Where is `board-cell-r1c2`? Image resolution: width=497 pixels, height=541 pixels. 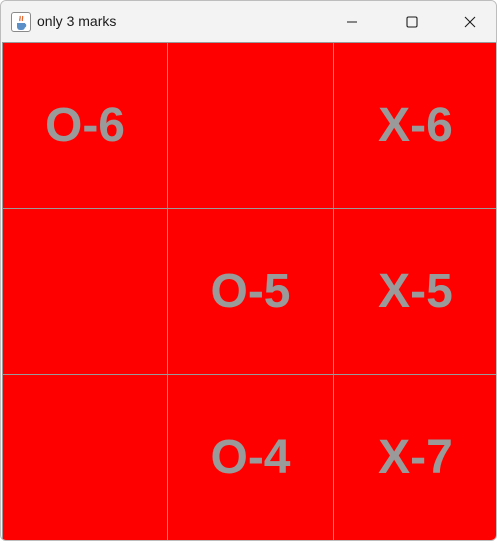
board-cell-r1c2 is located at coordinates (250, 125).